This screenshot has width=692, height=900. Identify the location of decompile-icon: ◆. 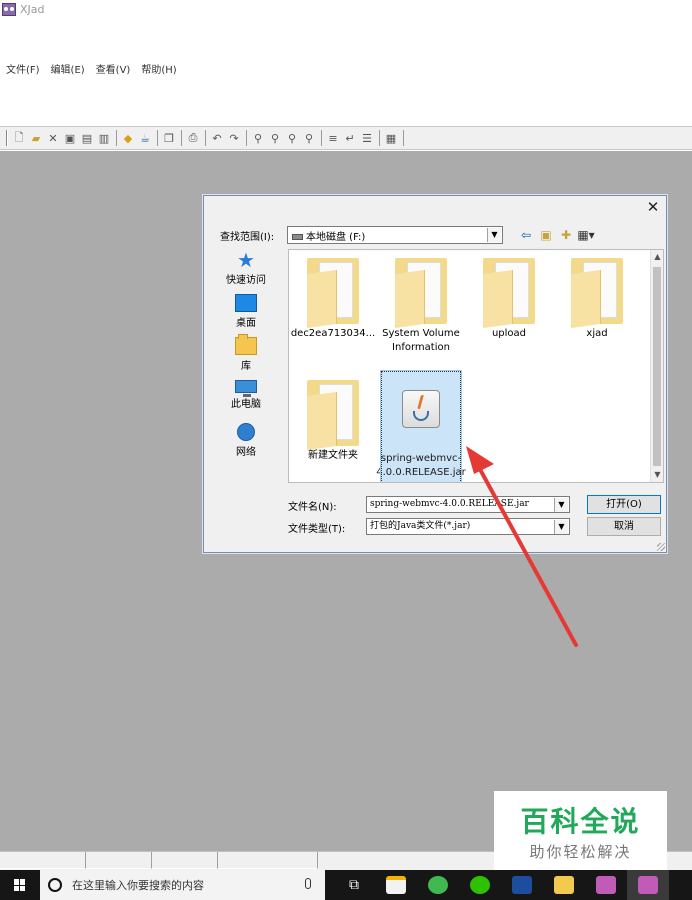
(128, 138).